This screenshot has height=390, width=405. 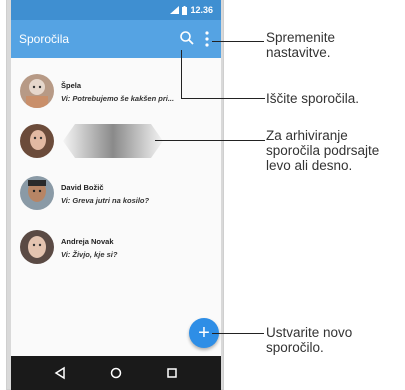 I want to click on contact-name: David Božič, so click(x=82, y=187).